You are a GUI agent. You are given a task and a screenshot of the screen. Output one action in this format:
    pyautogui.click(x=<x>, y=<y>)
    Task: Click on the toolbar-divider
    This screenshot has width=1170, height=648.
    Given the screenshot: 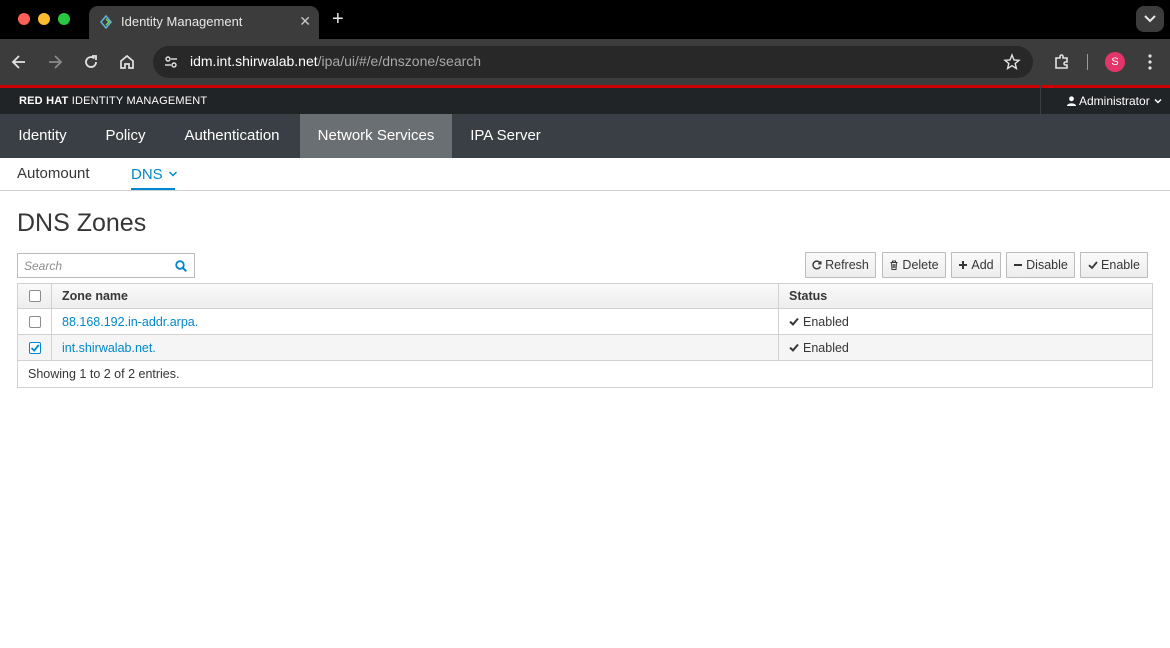 What is the action you would take?
    pyautogui.click(x=1087, y=62)
    